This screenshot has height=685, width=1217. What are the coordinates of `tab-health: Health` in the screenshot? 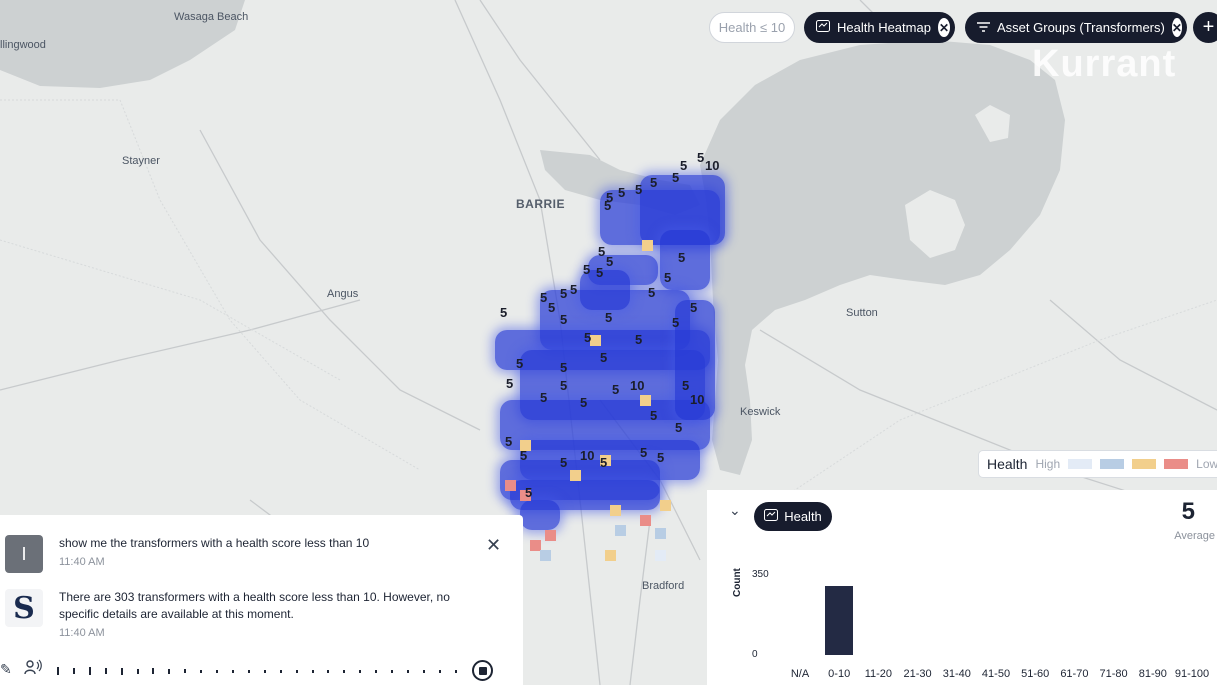 It's located at (793, 516).